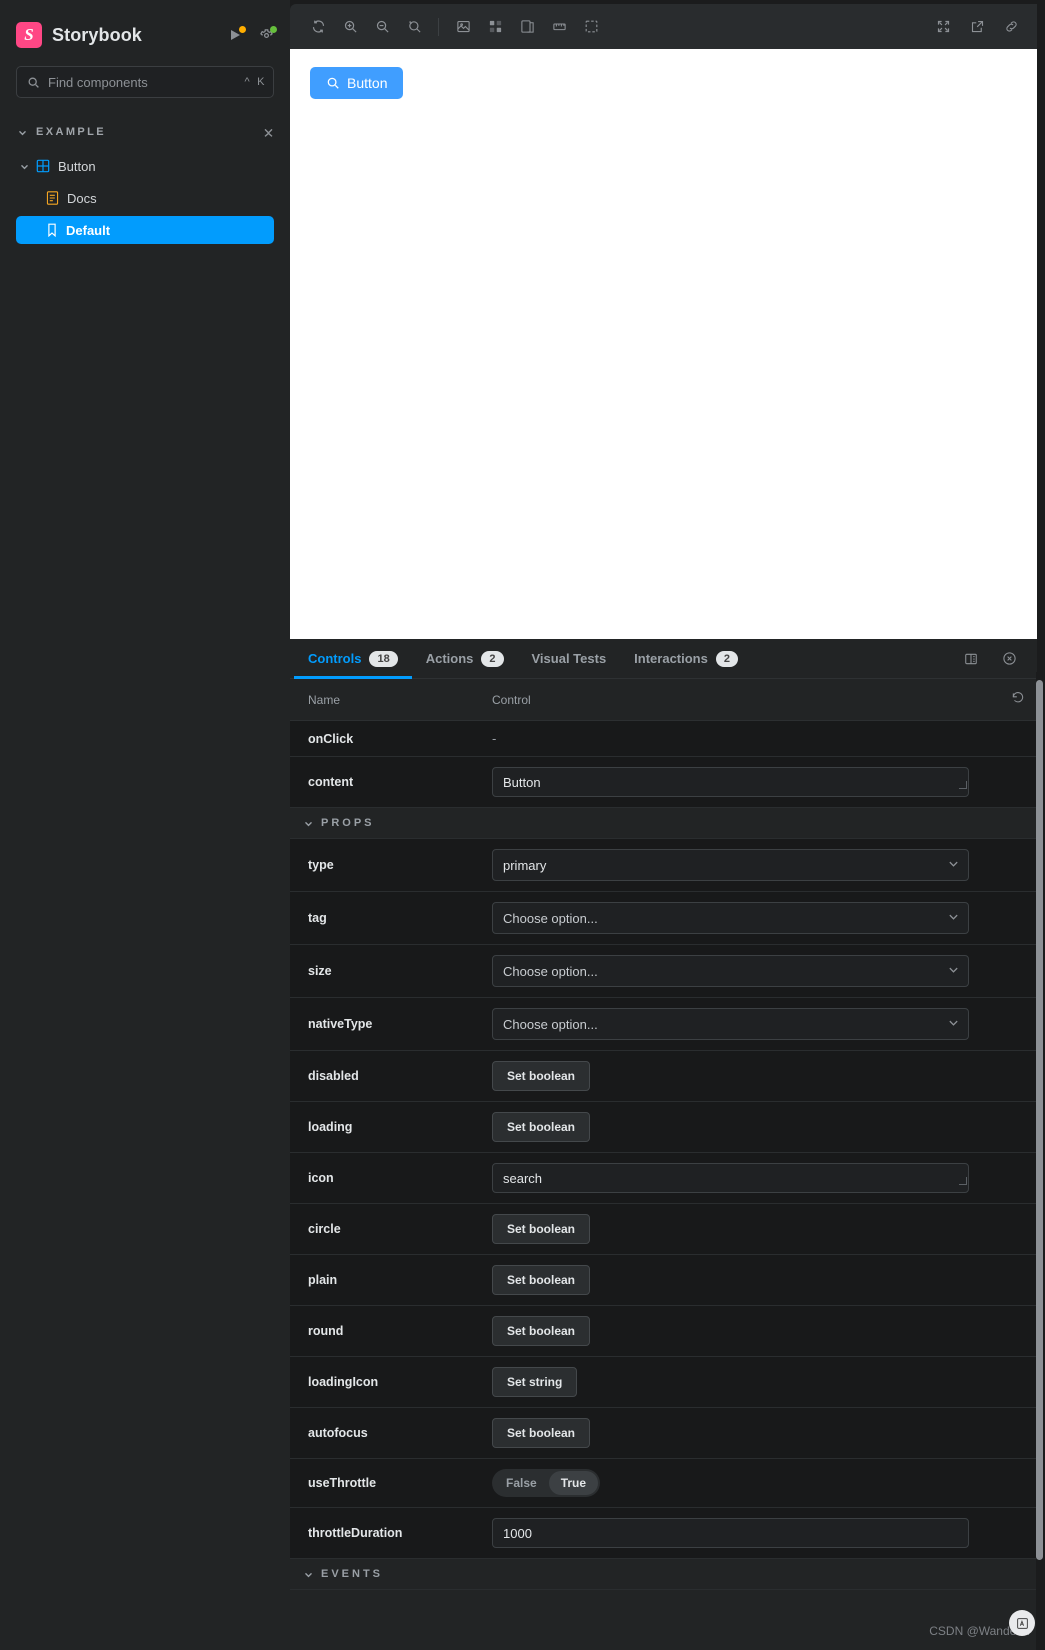 The width and height of the screenshot is (1045, 1650). Describe the element at coordinates (335, 658) in the screenshot. I see `tab-label: Controls` at that location.